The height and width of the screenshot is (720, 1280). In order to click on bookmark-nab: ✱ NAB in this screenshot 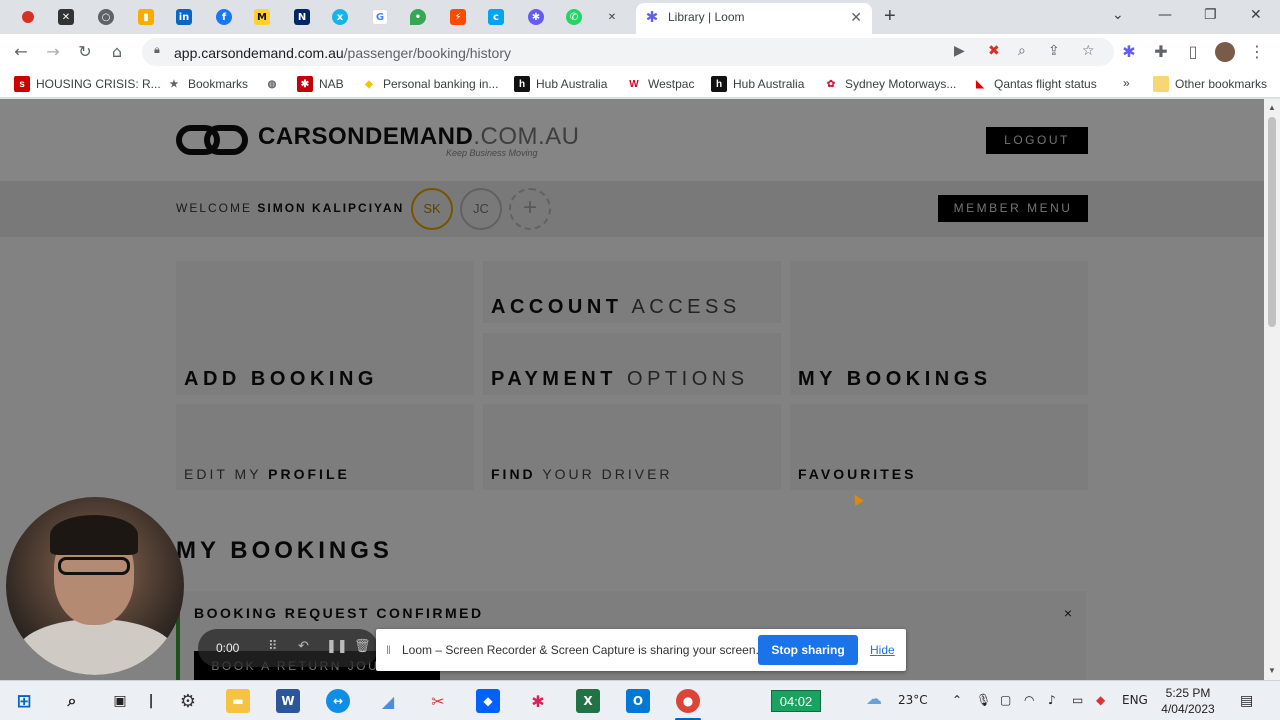, I will do `click(320, 84)`.